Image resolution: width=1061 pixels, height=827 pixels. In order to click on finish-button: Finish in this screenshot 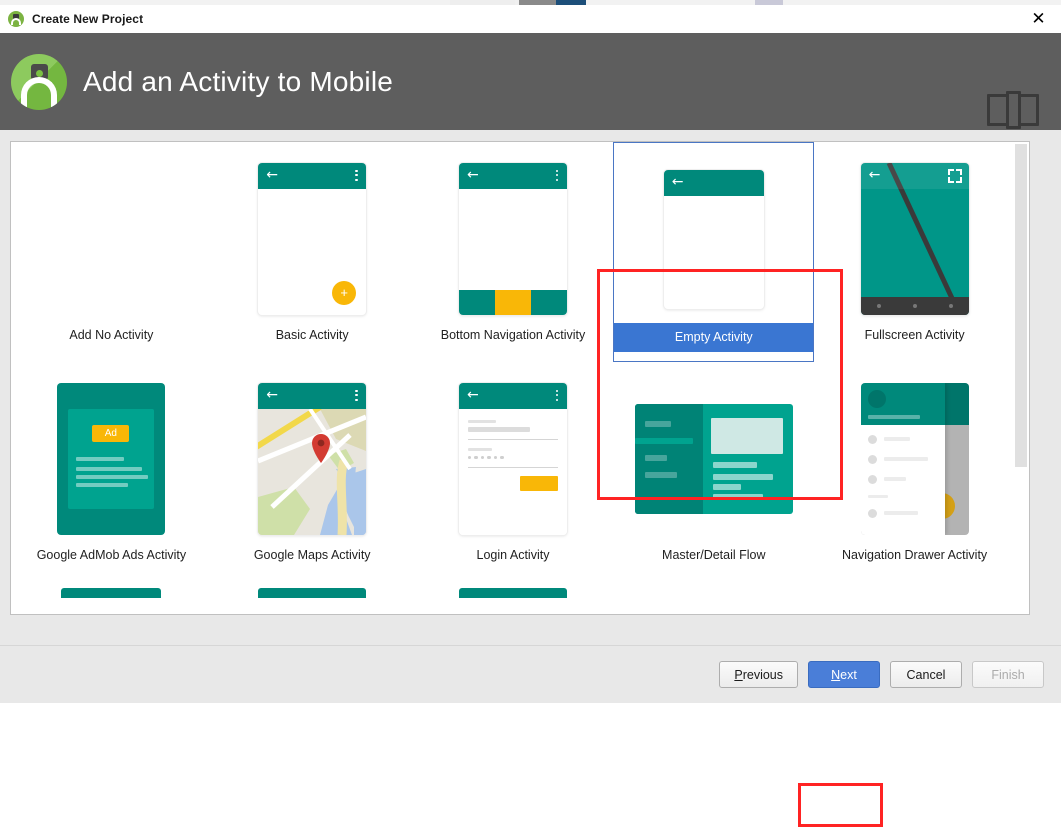, I will do `click(1008, 674)`.